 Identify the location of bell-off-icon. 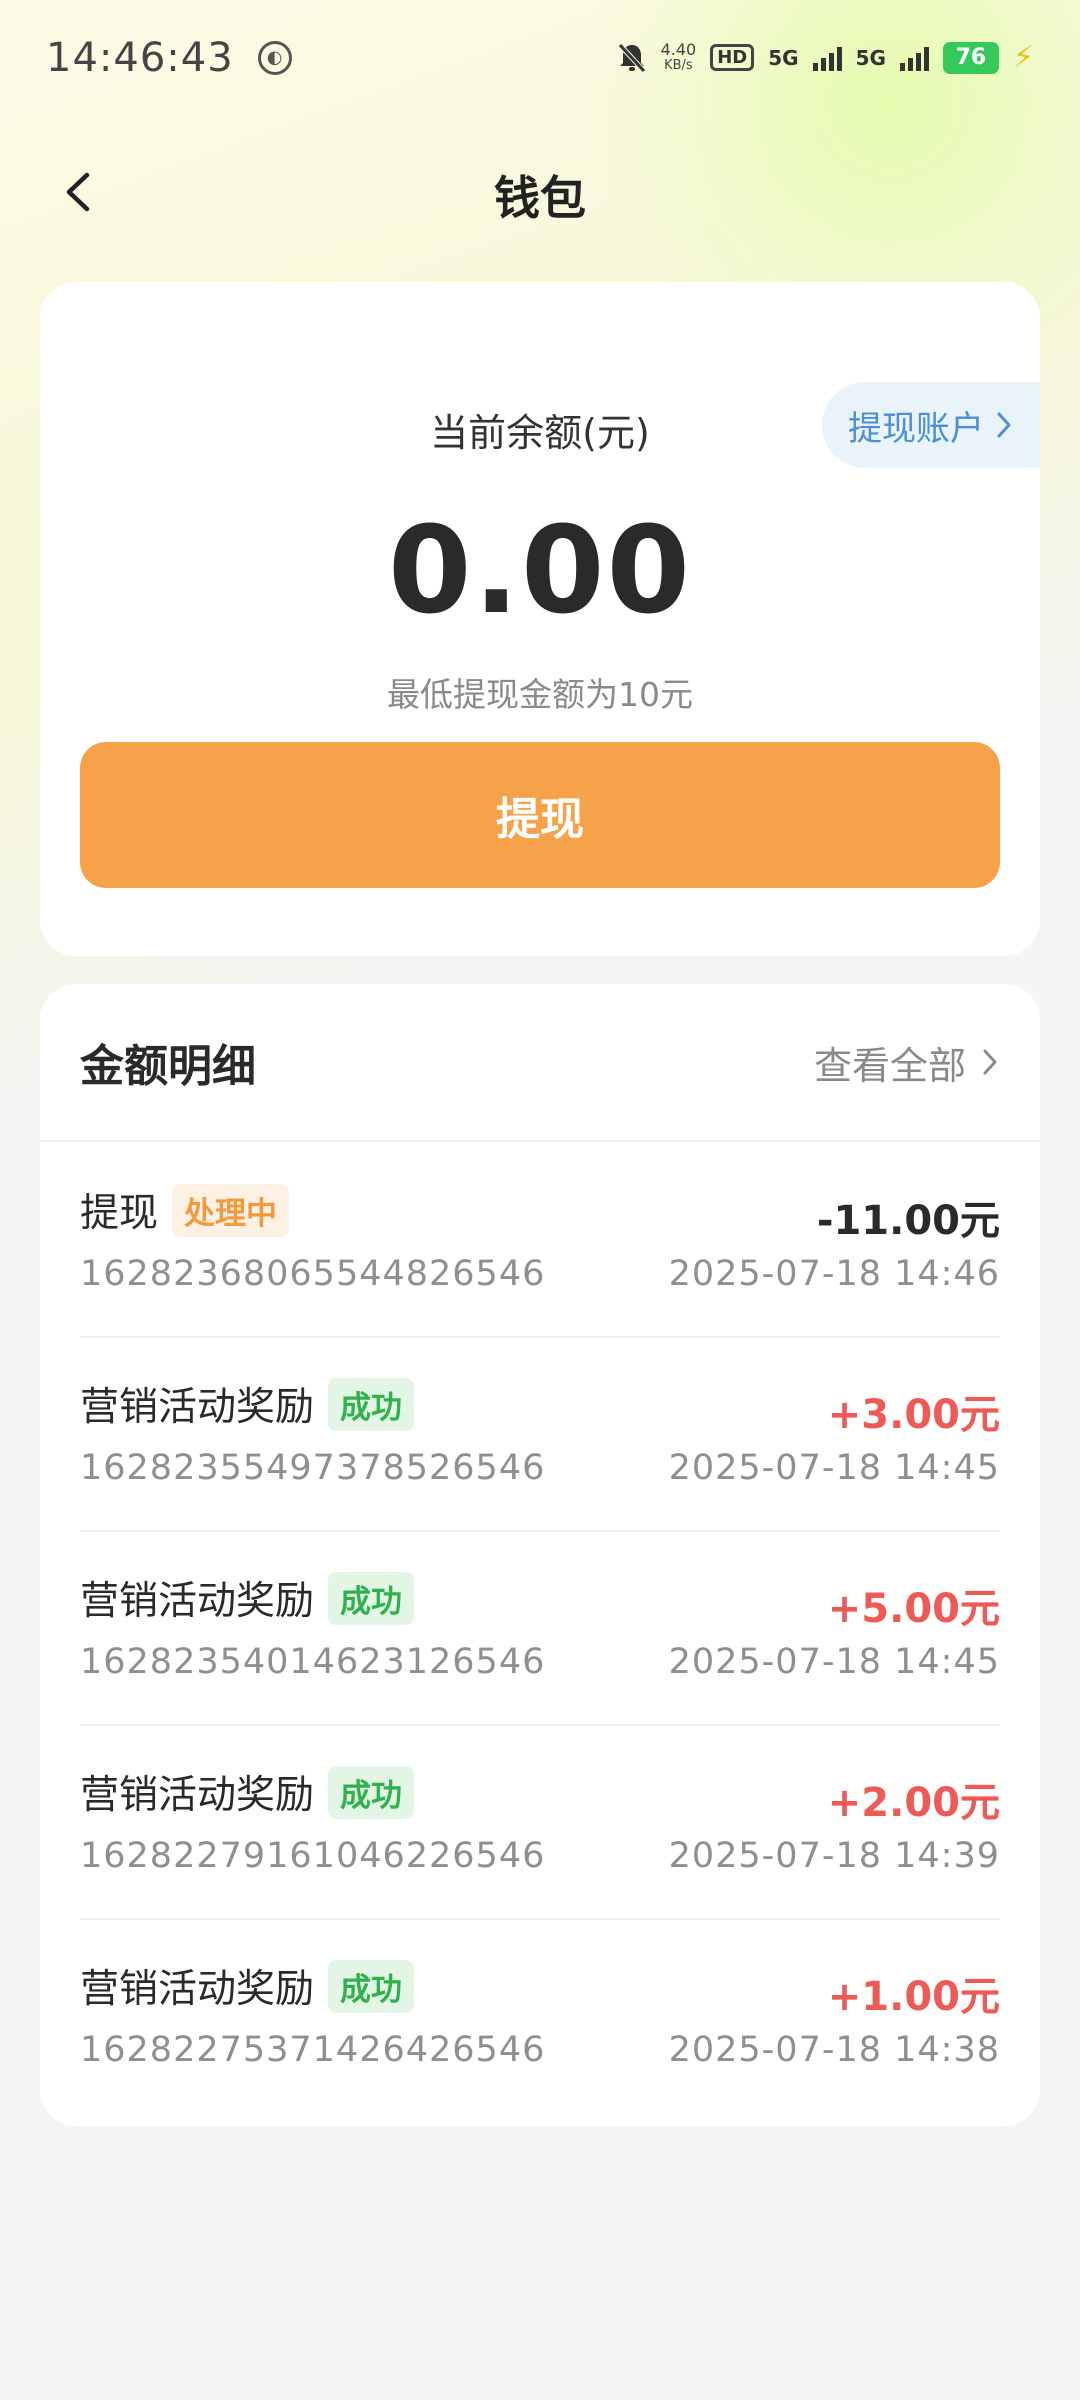
(631, 57).